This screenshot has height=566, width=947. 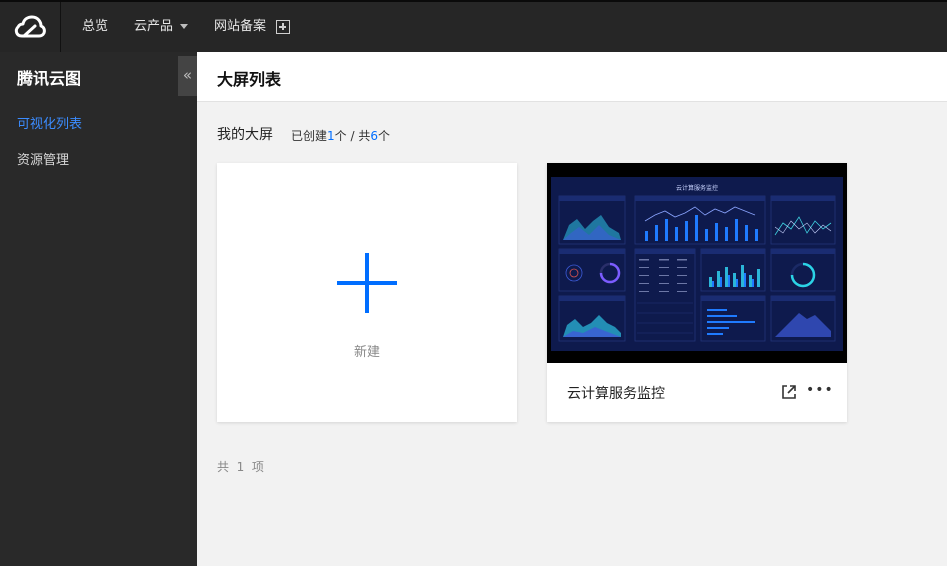 I want to click on dashboard-preview-image: 云计算服务监控, so click(x=697, y=263).